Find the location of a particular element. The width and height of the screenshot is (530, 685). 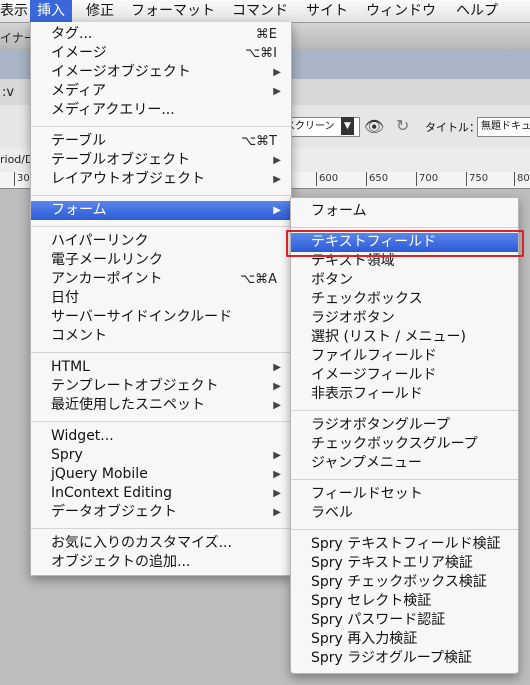

menu-bar: 表示 挿入 修正 フォーマット コマンド サイト ウィンドウ ヘルプ is located at coordinates (265, 11).